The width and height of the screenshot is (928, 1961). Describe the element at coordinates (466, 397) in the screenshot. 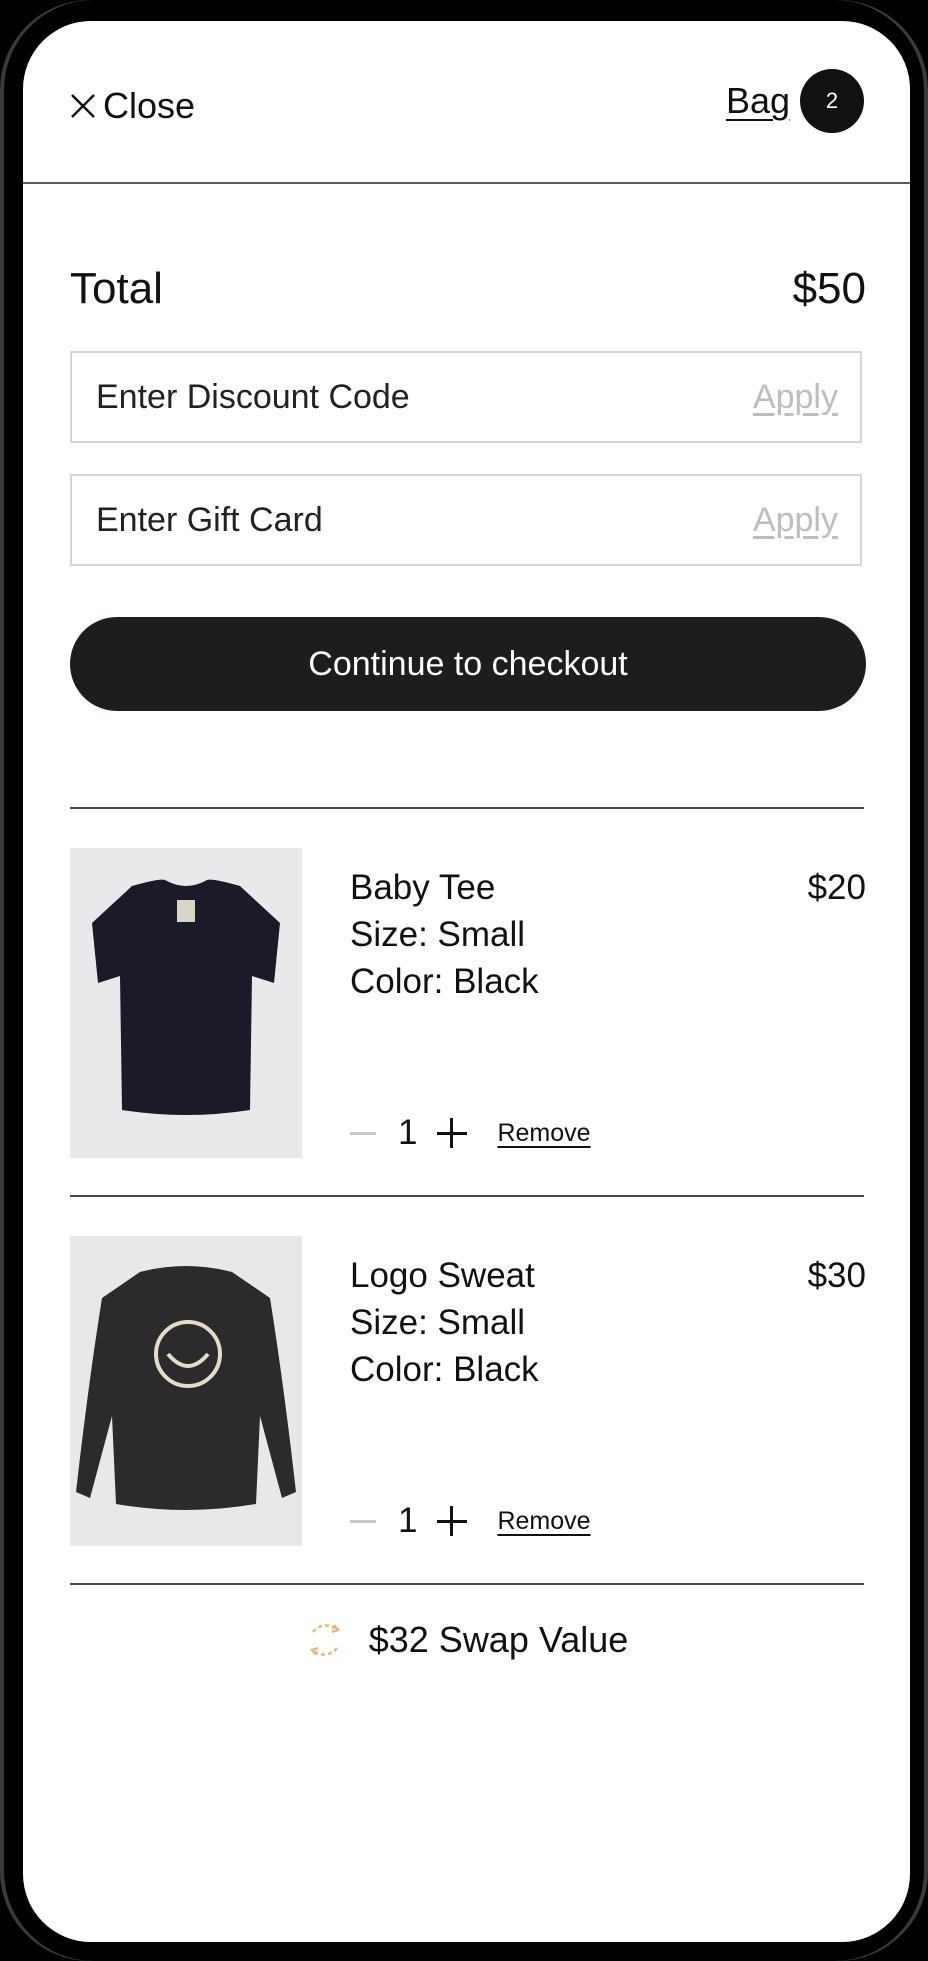

I see `discount-code-field: Enter Discount Code Apply` at that location.